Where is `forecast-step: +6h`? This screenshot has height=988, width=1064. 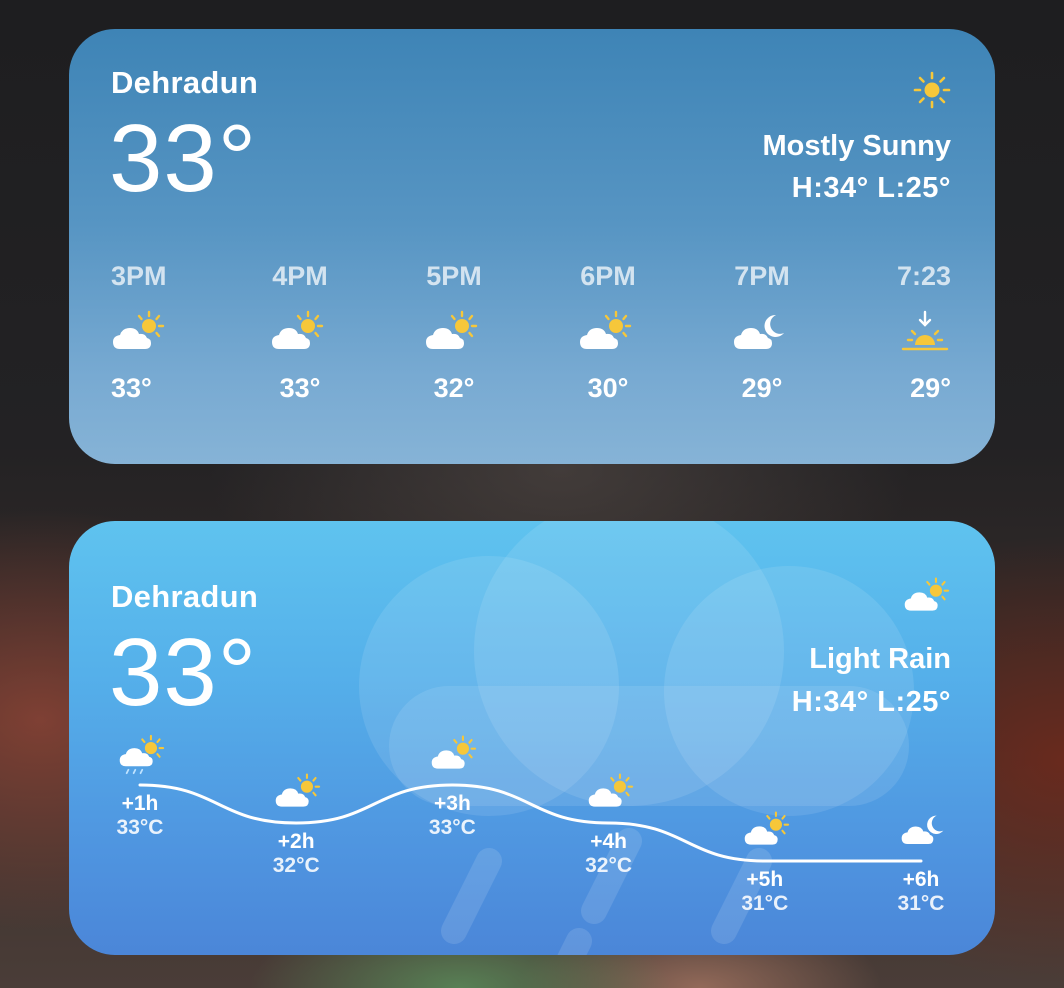
forecast-step: +6h is located at coordinates (921, 879).